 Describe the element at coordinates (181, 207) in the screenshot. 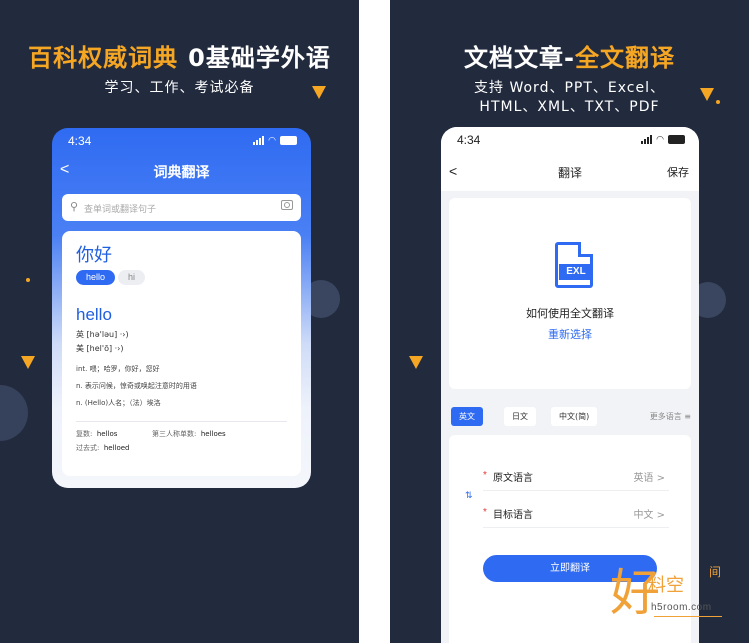

I see `search-input: ⚲ 查单词或翻译句子` at that location.